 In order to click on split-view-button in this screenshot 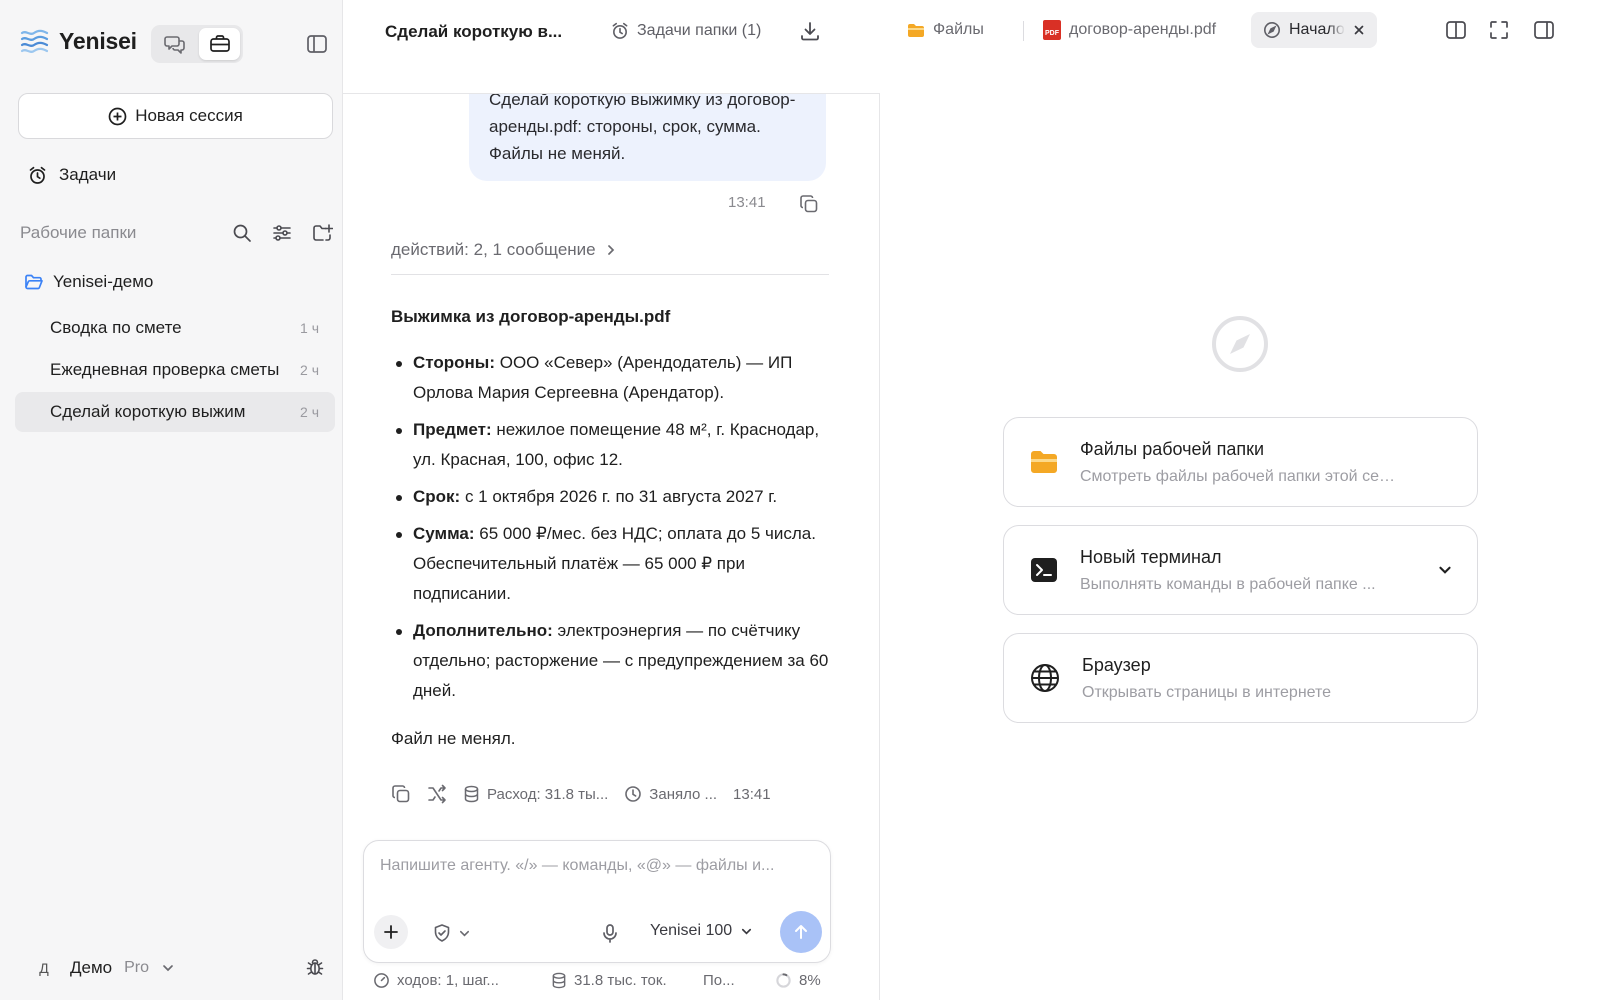, I will do `click(1456, 30)`.